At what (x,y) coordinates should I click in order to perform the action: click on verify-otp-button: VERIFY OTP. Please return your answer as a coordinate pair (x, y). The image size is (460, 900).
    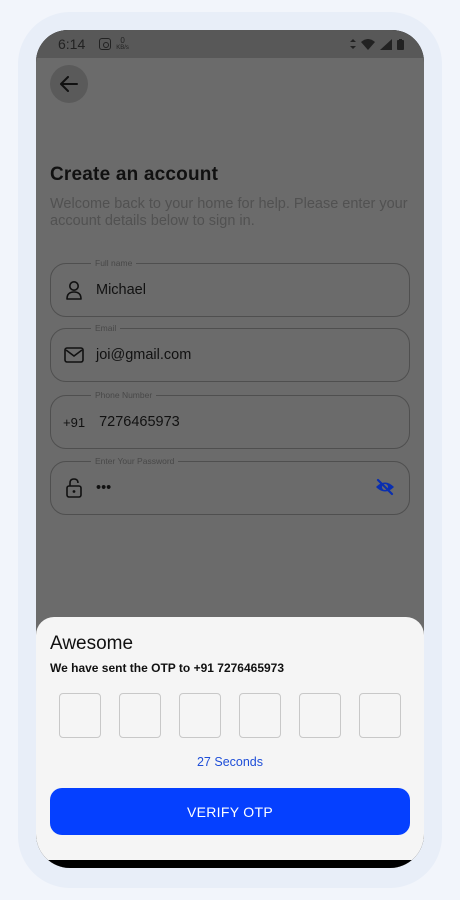
    Looking at the image, I should click on (230, 811).